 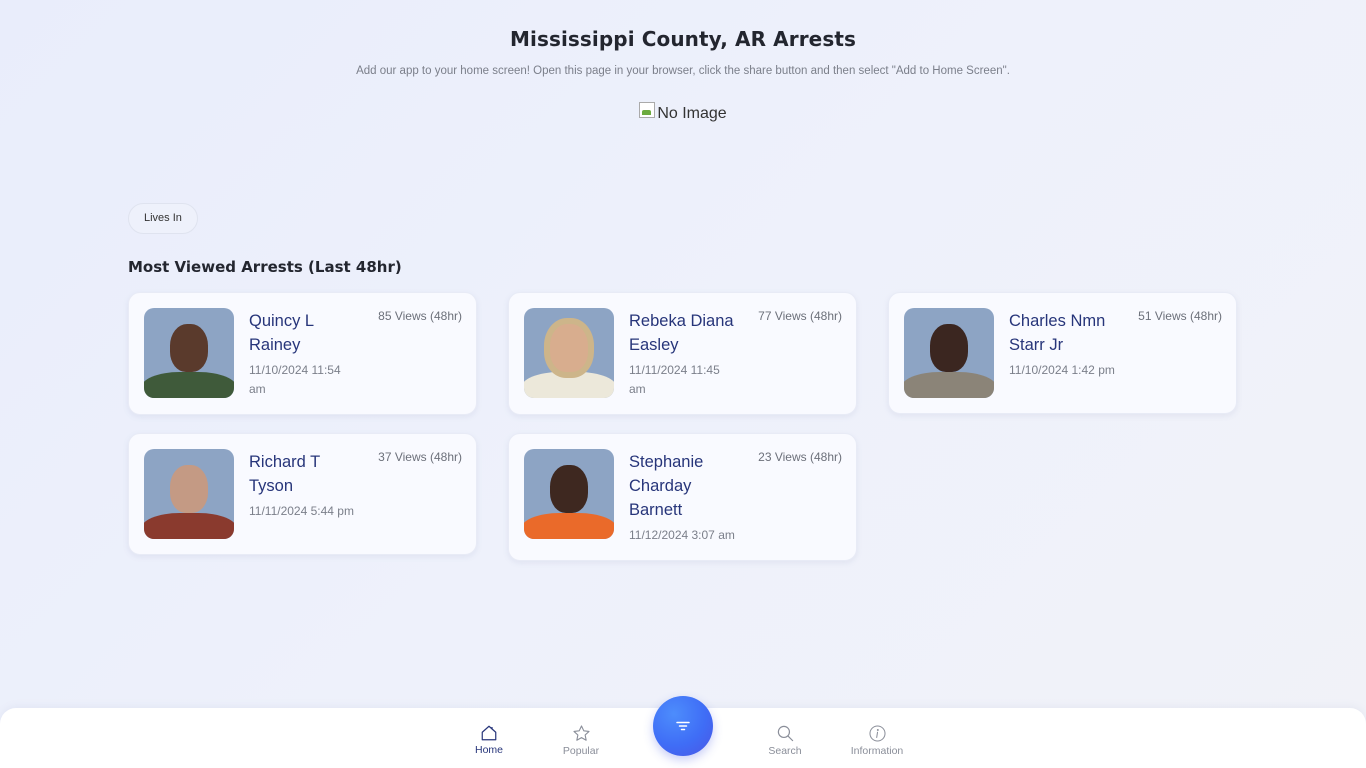 What do you see at coordinates (301, 511) in the screenshot?
I see `arrest-datetime: 11/11/2024 5:44 pm` at bounding box center [301, 511].